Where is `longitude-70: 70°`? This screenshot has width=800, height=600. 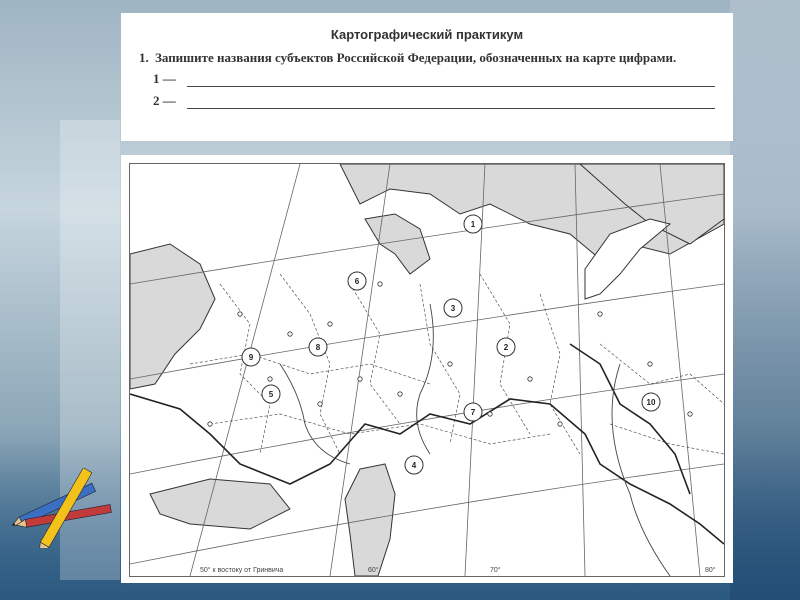
longitude-70: 70° is located at coordinates (495, 570).